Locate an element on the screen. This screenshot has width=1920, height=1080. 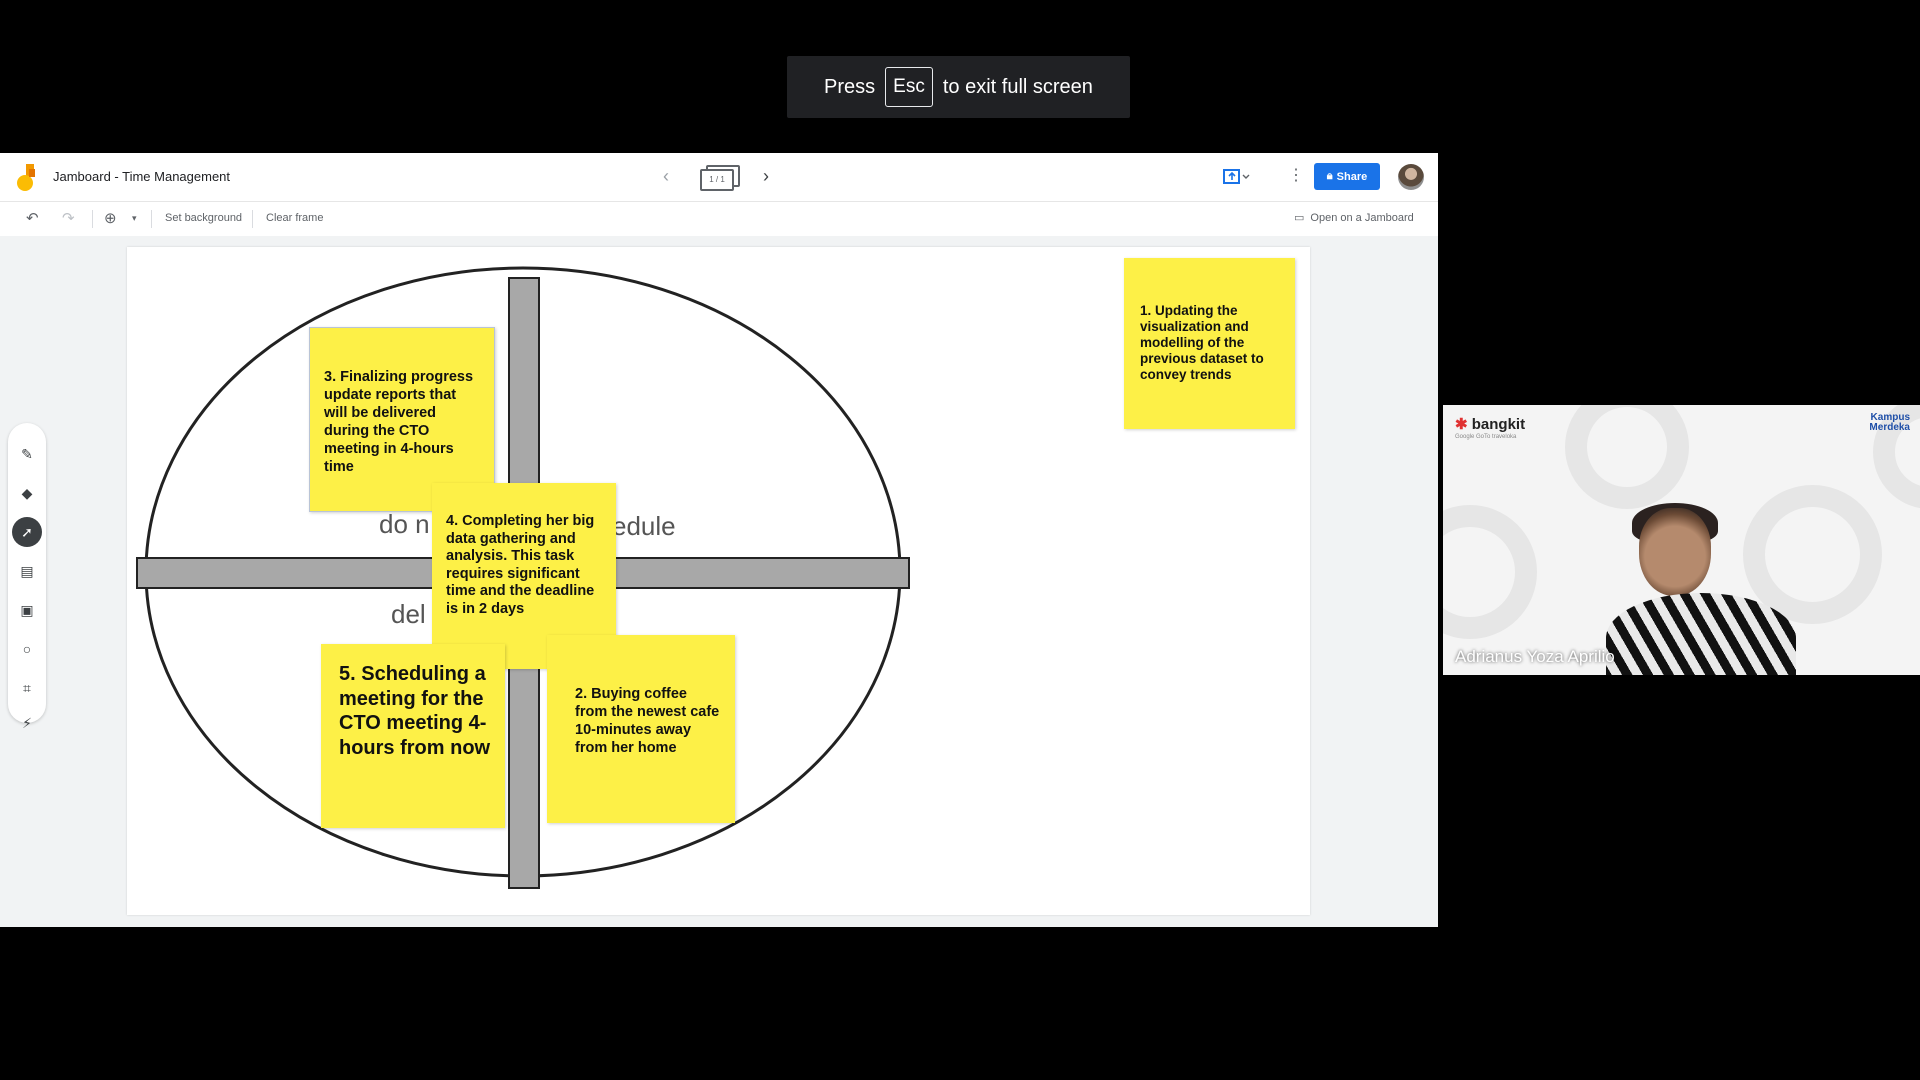
undo-icon: ↶ is located at coordinates (32, 218).